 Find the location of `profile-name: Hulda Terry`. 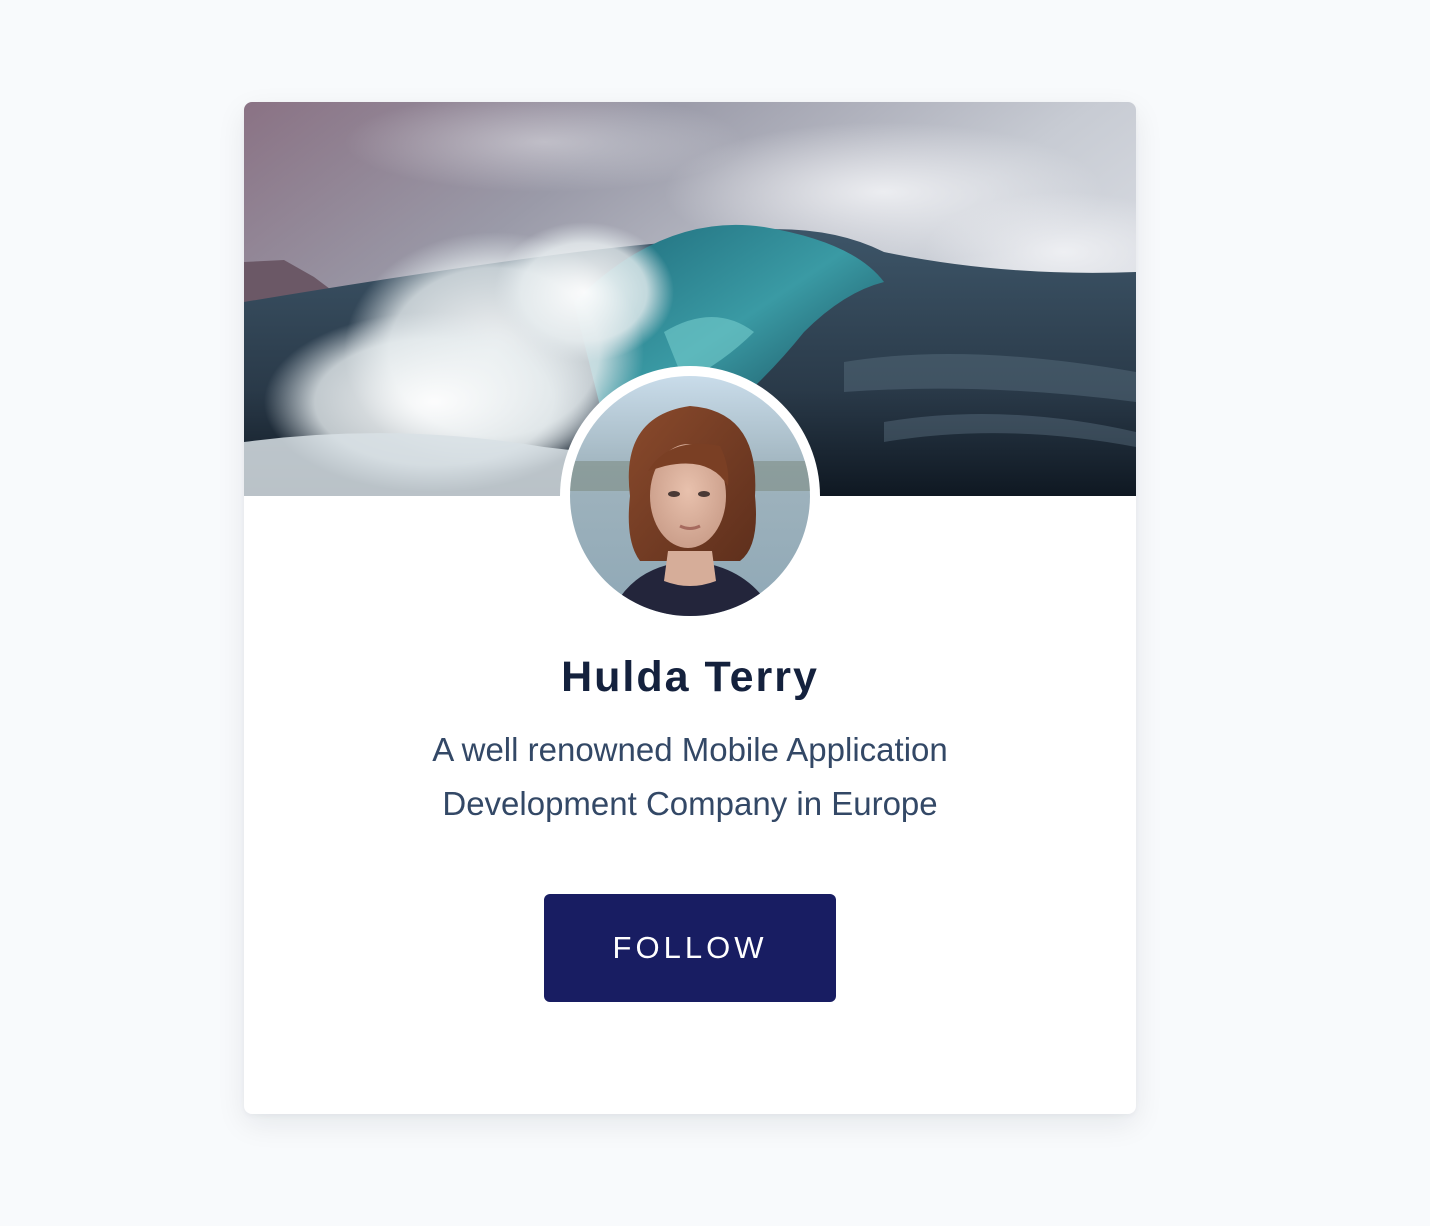

profile-name: Hulda Terry is located at coordinates (690, 677).